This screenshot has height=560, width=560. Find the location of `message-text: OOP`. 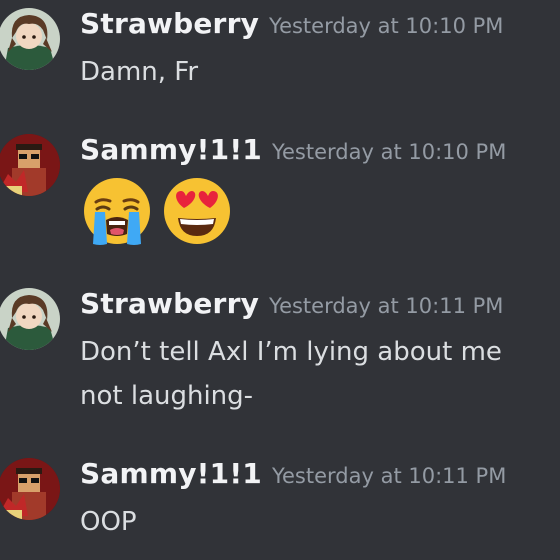

message-text: OOP is located at coordinates (108, 522).